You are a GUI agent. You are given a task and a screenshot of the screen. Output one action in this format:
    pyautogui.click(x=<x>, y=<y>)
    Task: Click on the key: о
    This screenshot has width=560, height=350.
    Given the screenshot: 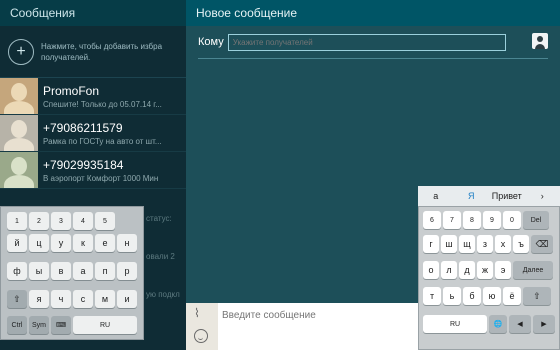 What is the action you would take?
    pyautogui.click(x=431, y=270)
    